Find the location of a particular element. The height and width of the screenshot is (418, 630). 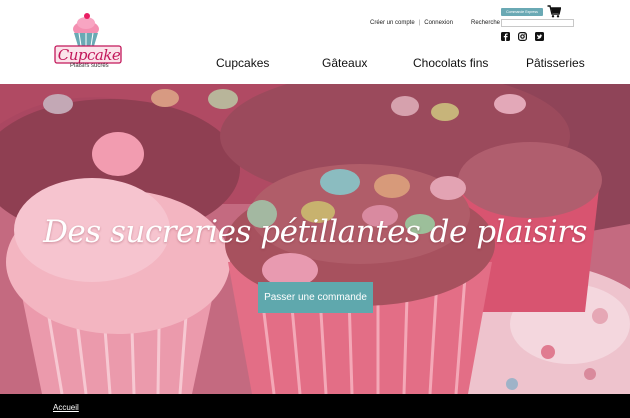

instagram-icon is located at coordinates (522, 36).